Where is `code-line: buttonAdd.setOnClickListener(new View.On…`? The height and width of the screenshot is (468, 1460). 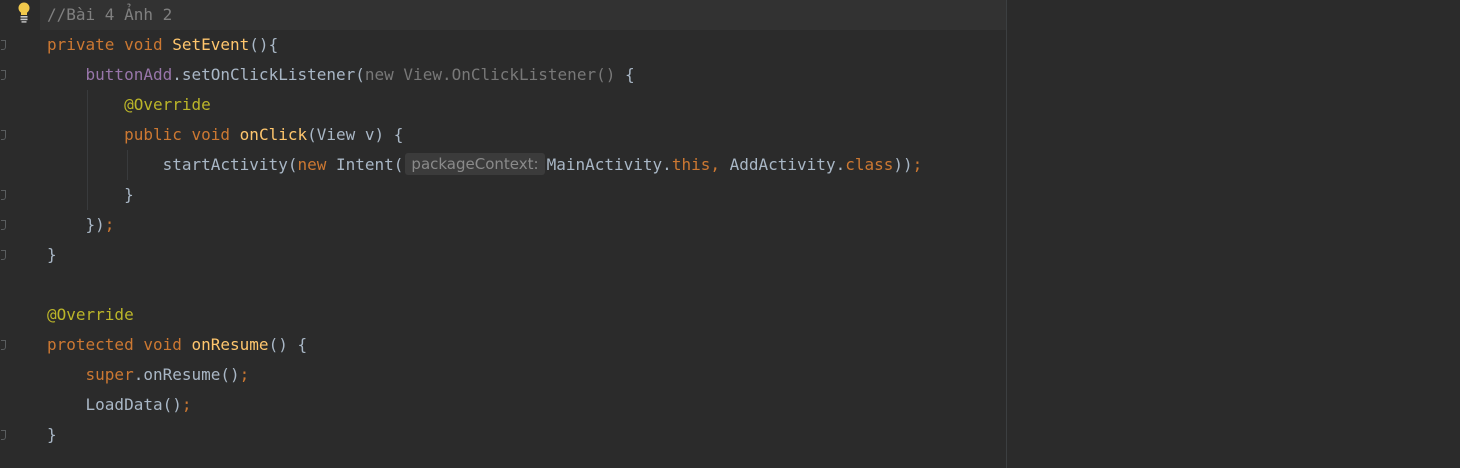 code-line: buttonAdd.setOnClickListener(new View.On… is located at coordinates (341, 75).